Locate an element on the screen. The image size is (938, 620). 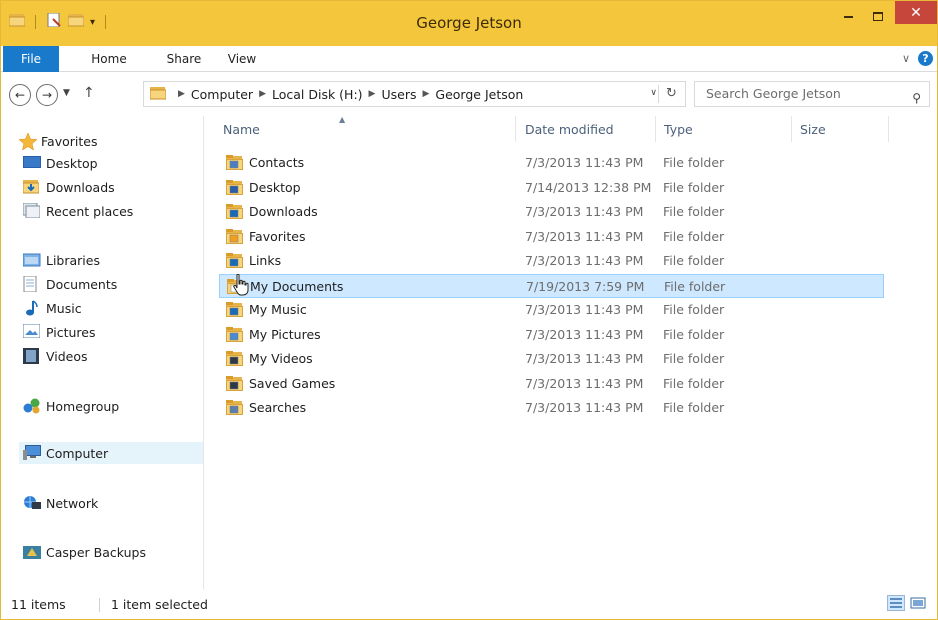
address-dropdown-icon: ∨ is located at coordinates (653, 93).